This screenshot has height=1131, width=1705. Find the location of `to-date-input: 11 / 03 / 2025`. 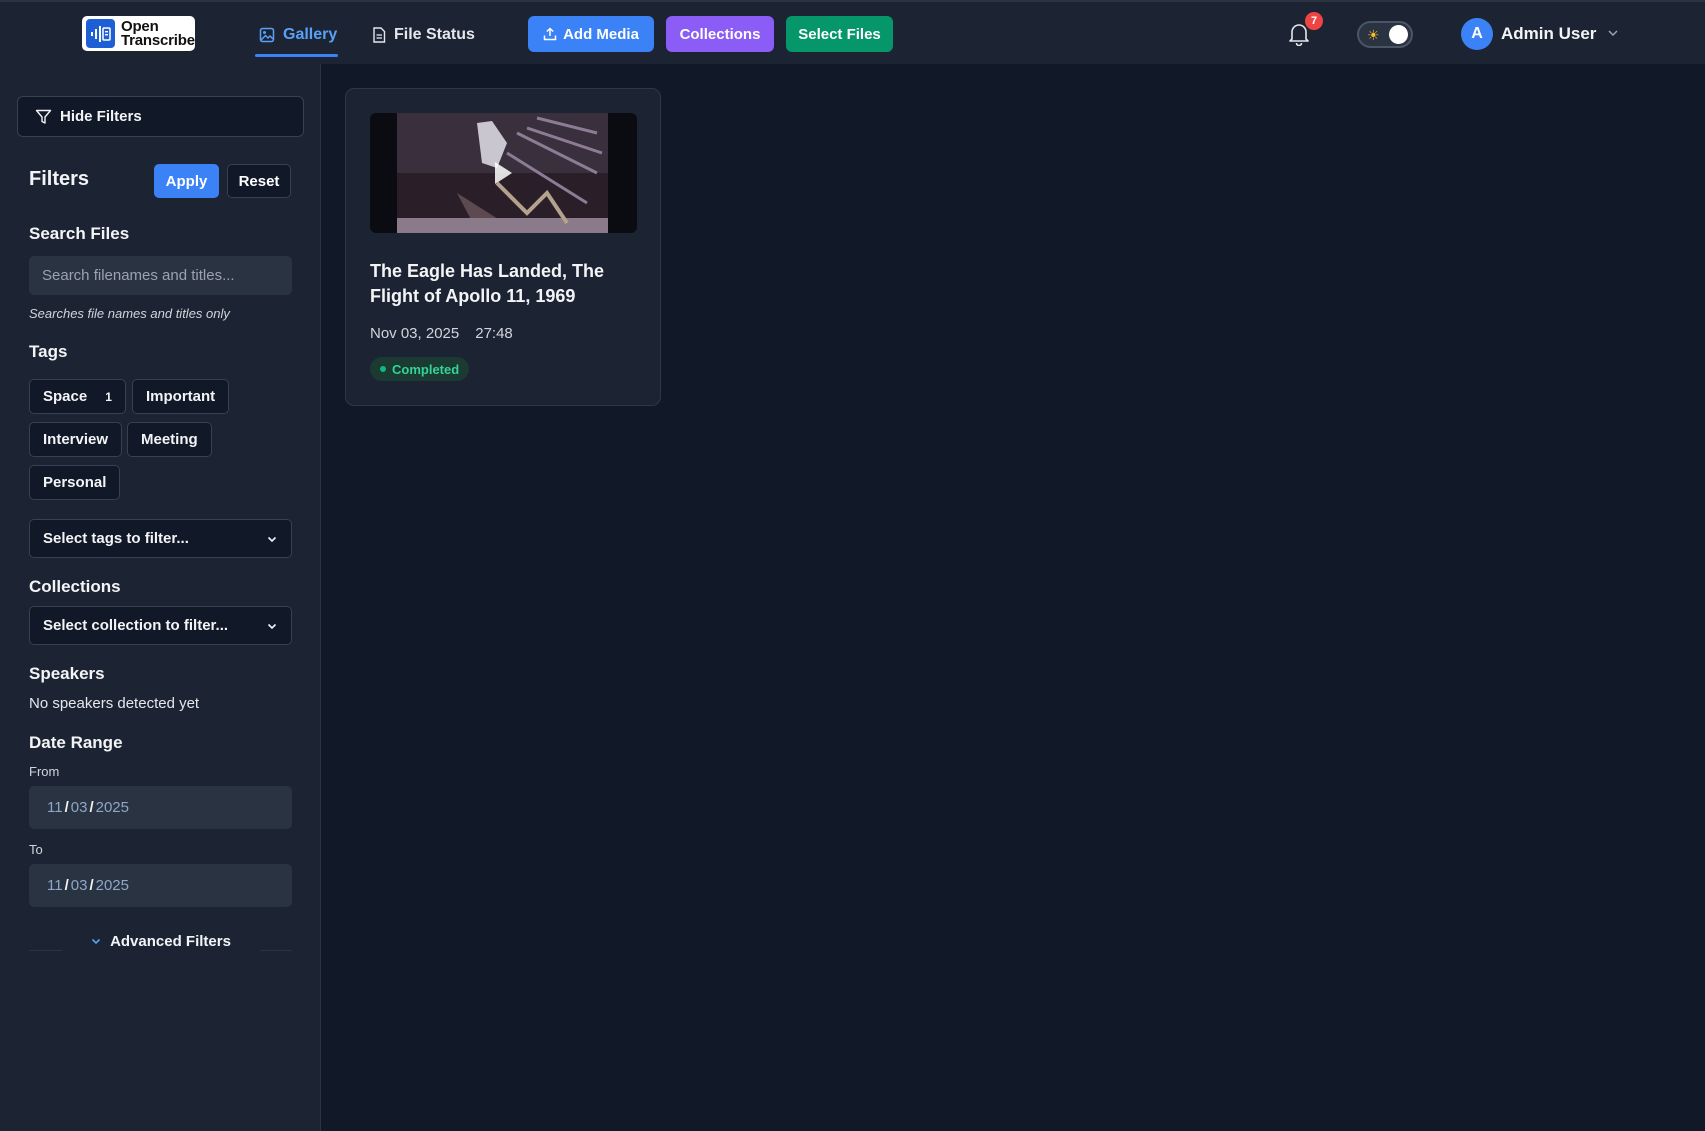

to-date-input: 11 / 03 / 2025 is located at coordinates (160, 885).